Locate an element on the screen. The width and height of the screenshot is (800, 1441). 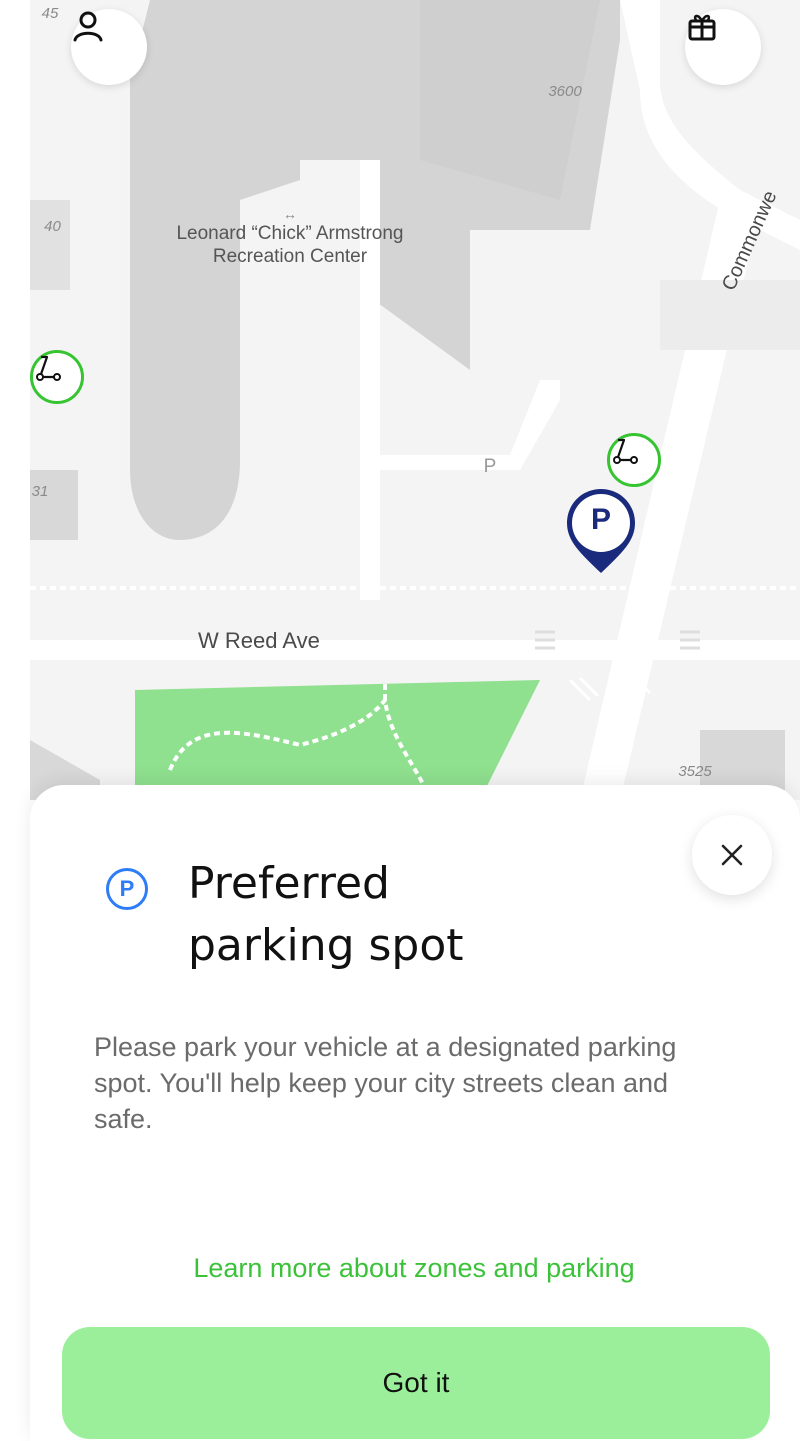
parking-pin: P is located at coordinates (601, 531).